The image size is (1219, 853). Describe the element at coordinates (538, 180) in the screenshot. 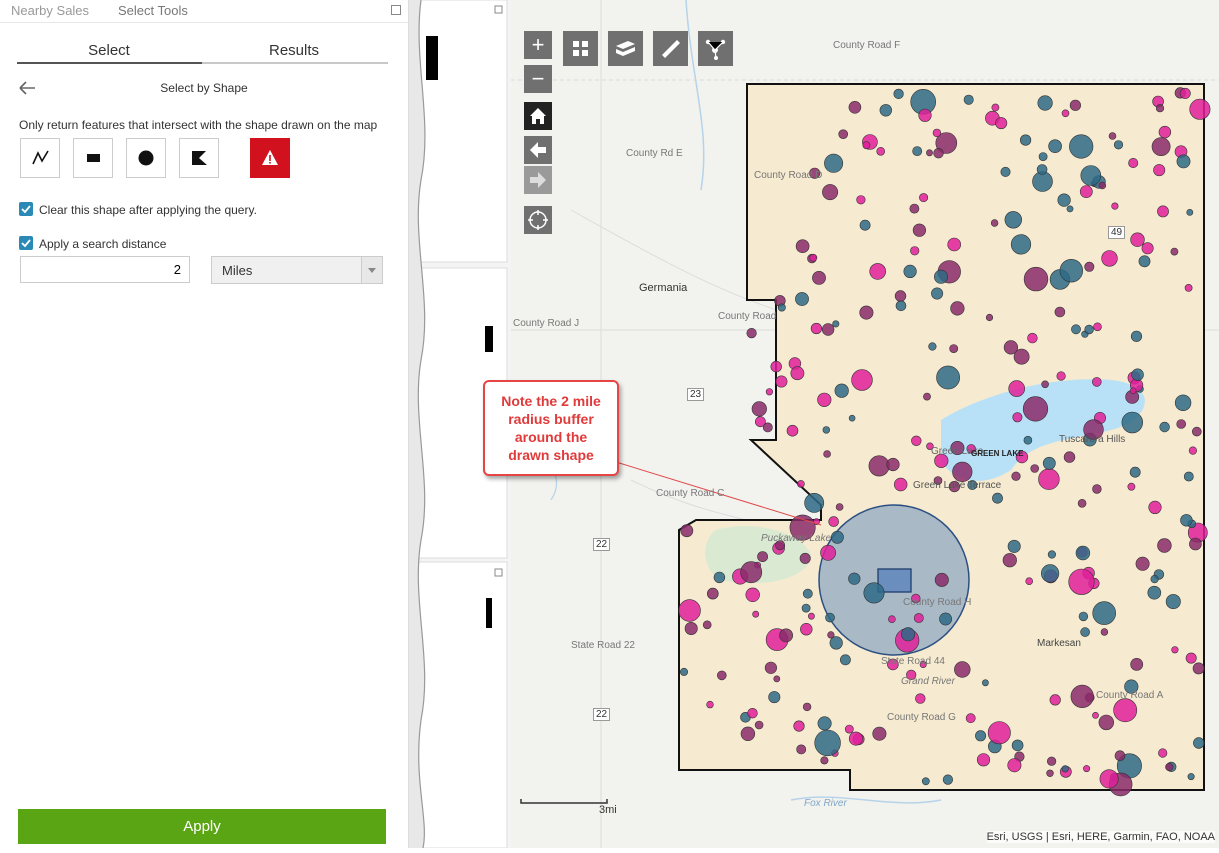

I see `next-extent-button` at that location.